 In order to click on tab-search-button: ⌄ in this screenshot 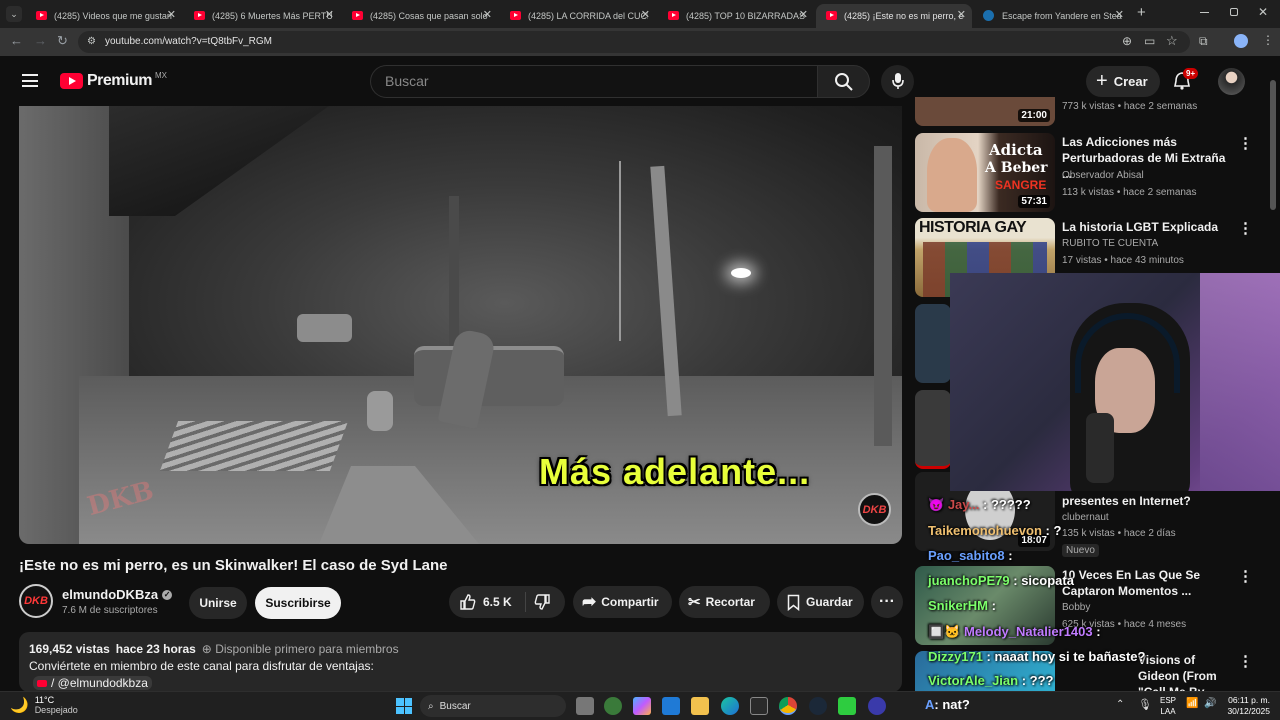, I will do `click(14, 14)`.